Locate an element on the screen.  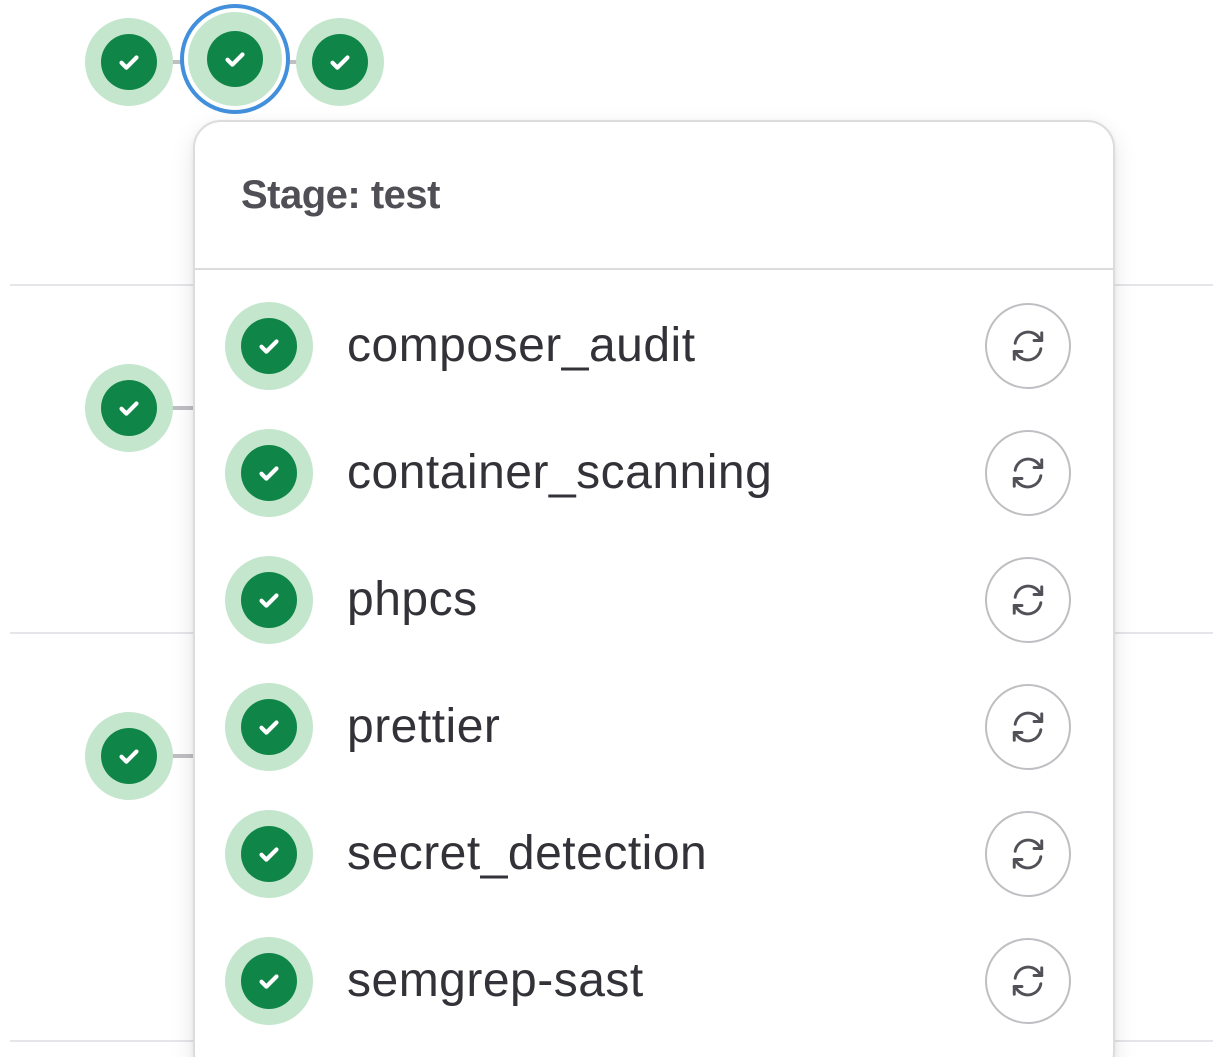
job-item: phpcs is located at coordinates (654, 599).